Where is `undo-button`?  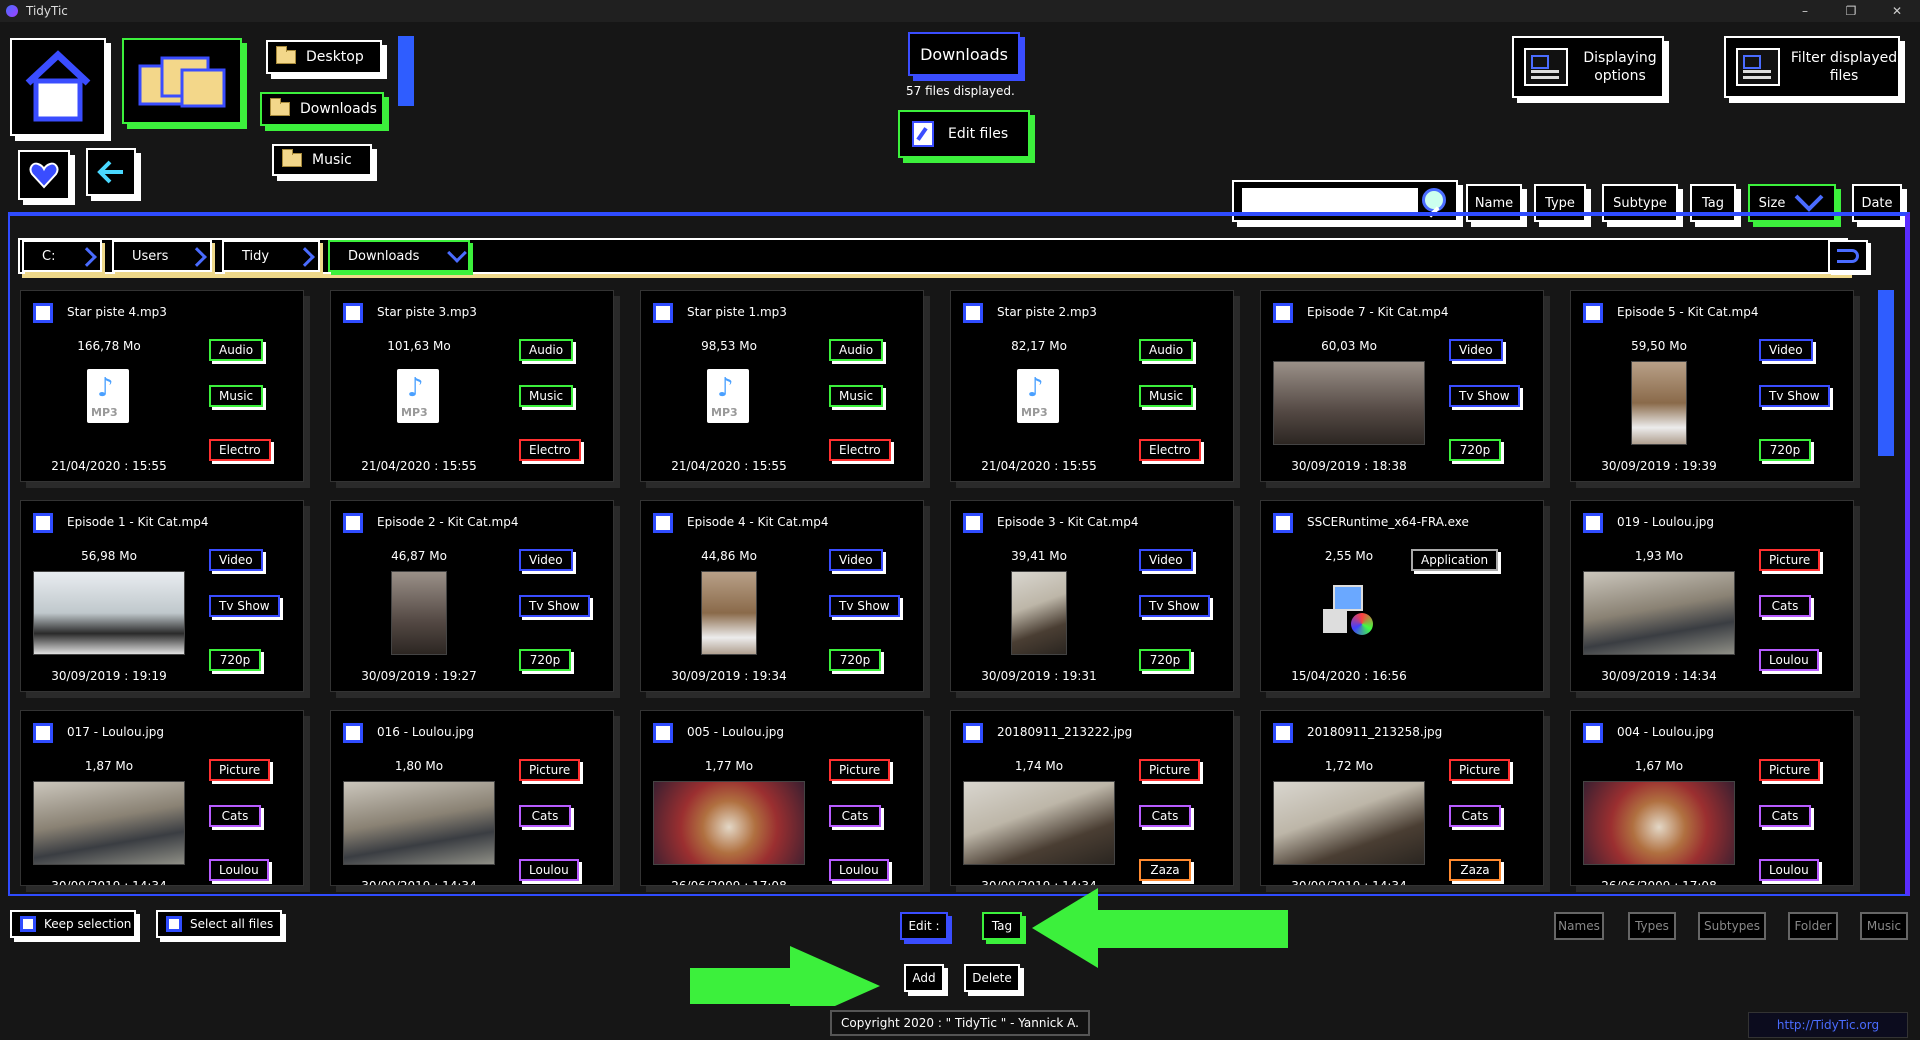 undo-button is located at coordinates (1848, 256).